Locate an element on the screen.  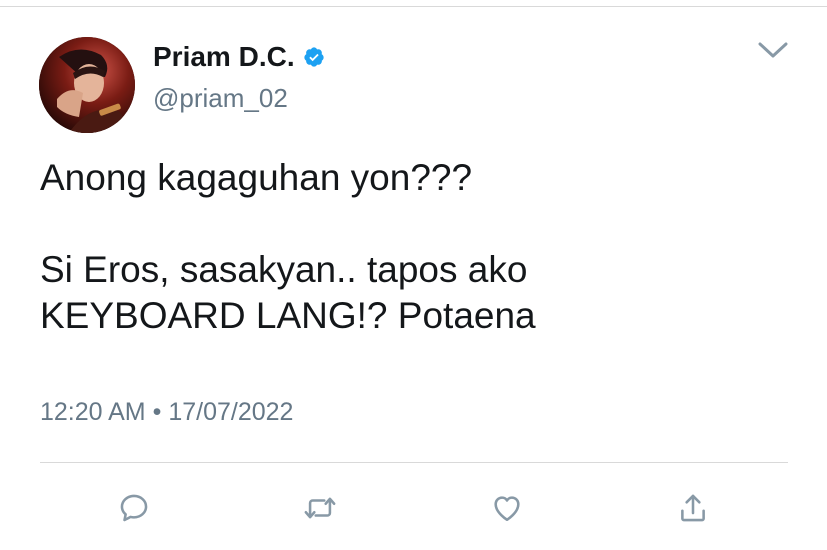
share-button is located at coordinates (693, 508).